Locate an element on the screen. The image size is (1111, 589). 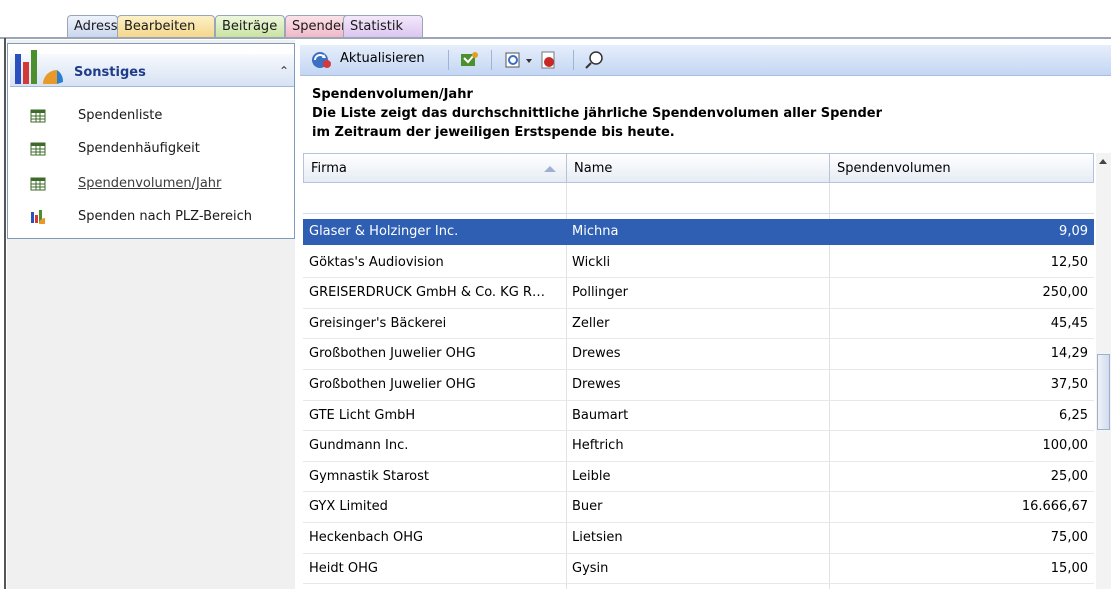
pdf-export-icon is located at coordinates (549, 60).